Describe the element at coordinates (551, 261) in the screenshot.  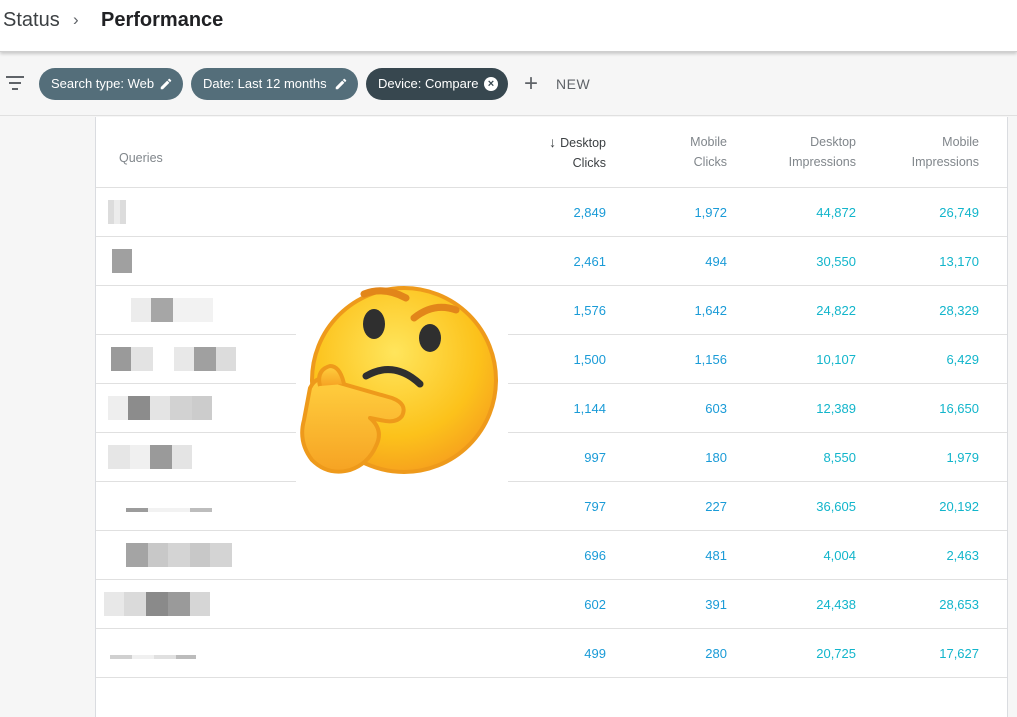
I see `table-row: 2,461 494 30,550 13,170` at that location.